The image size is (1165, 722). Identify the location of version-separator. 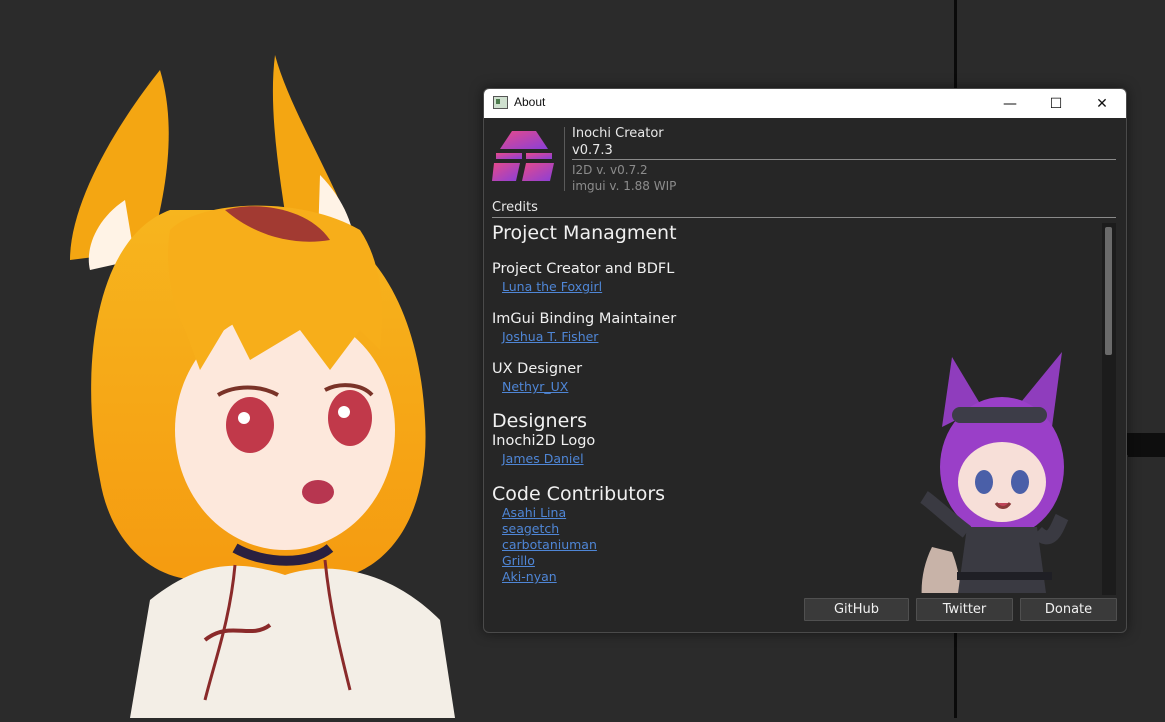
(844, 159).